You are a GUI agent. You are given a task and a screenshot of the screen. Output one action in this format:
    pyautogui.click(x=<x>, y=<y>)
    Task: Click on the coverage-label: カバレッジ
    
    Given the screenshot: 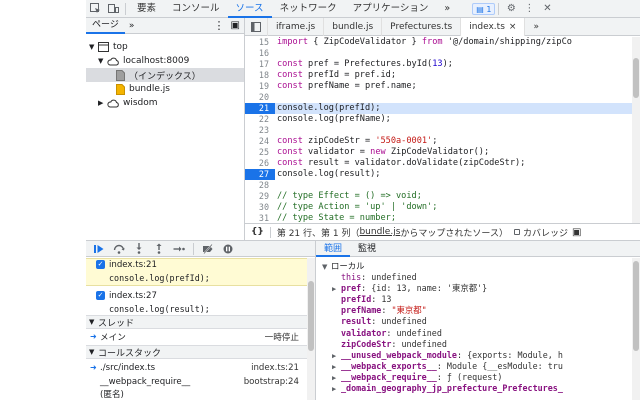 What is the action you would take?
    pyautogui.click(x=545, y=232)
    